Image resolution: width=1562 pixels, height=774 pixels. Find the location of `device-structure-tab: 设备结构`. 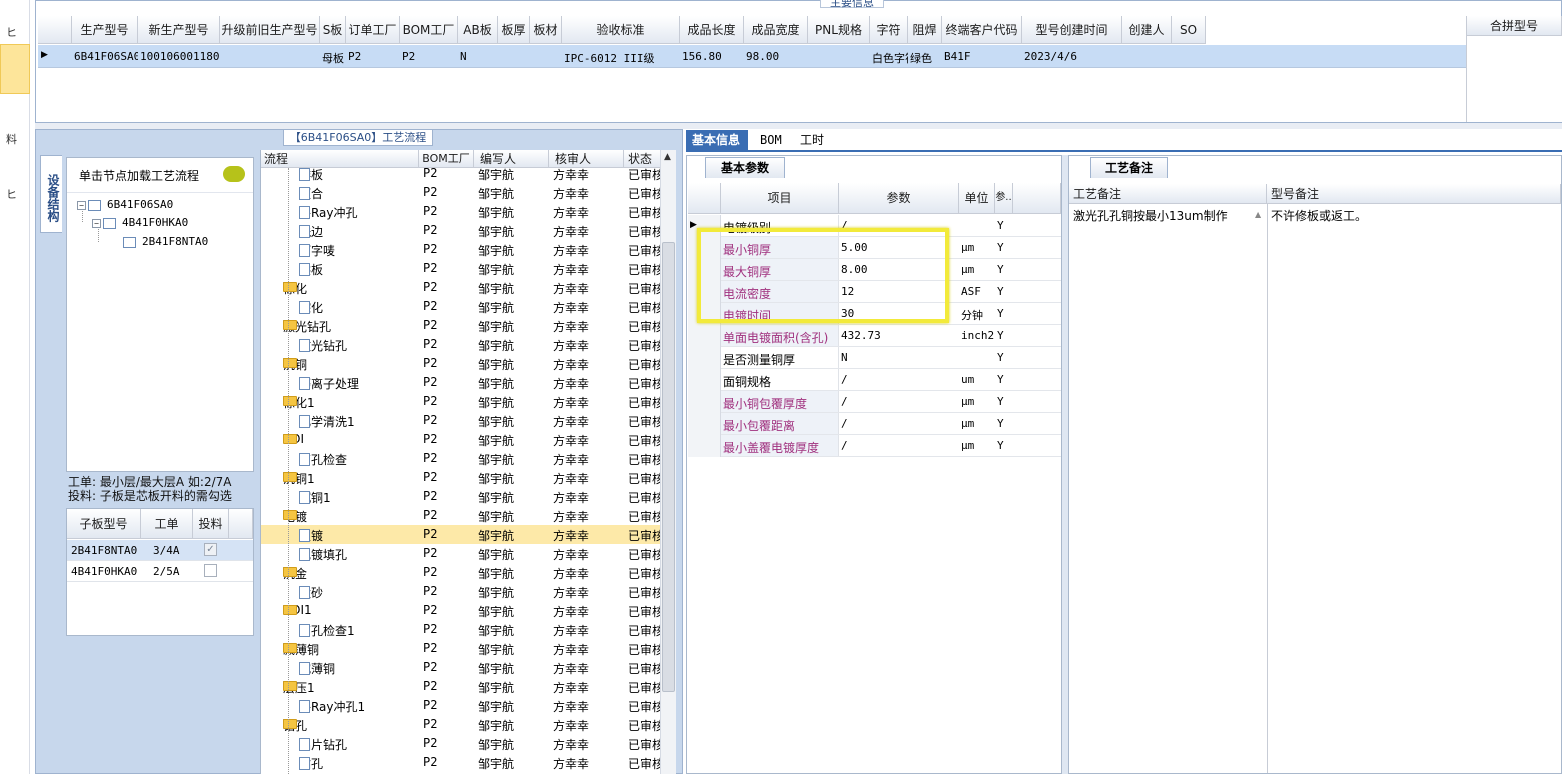

device-structure-tab: 设备结构 is located at coordinates (51, 194).